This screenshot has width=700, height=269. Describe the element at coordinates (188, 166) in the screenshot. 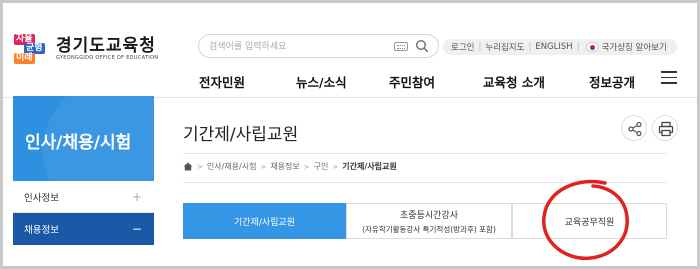

I see `home-icon` at that location.